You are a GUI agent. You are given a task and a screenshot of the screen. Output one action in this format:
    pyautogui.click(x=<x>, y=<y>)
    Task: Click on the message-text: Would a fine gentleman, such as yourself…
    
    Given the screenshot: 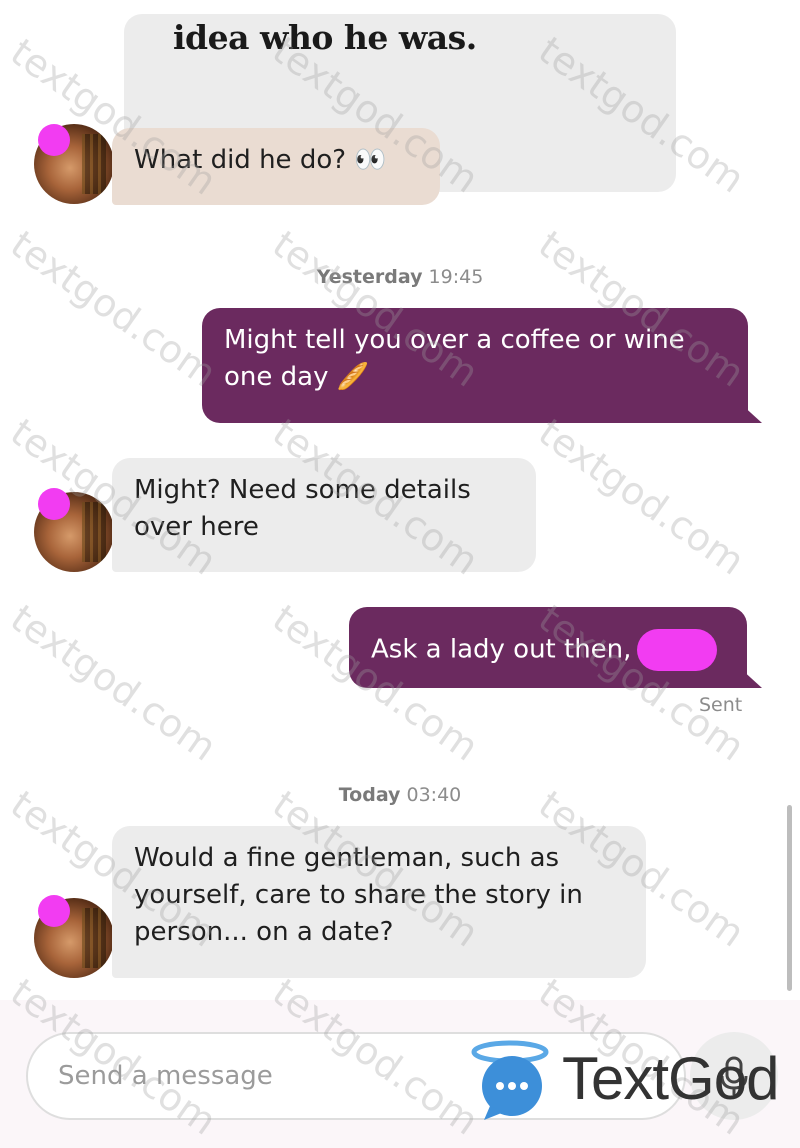 What is the action you would take?
    pyautogui.click(x=358, y=895)
    